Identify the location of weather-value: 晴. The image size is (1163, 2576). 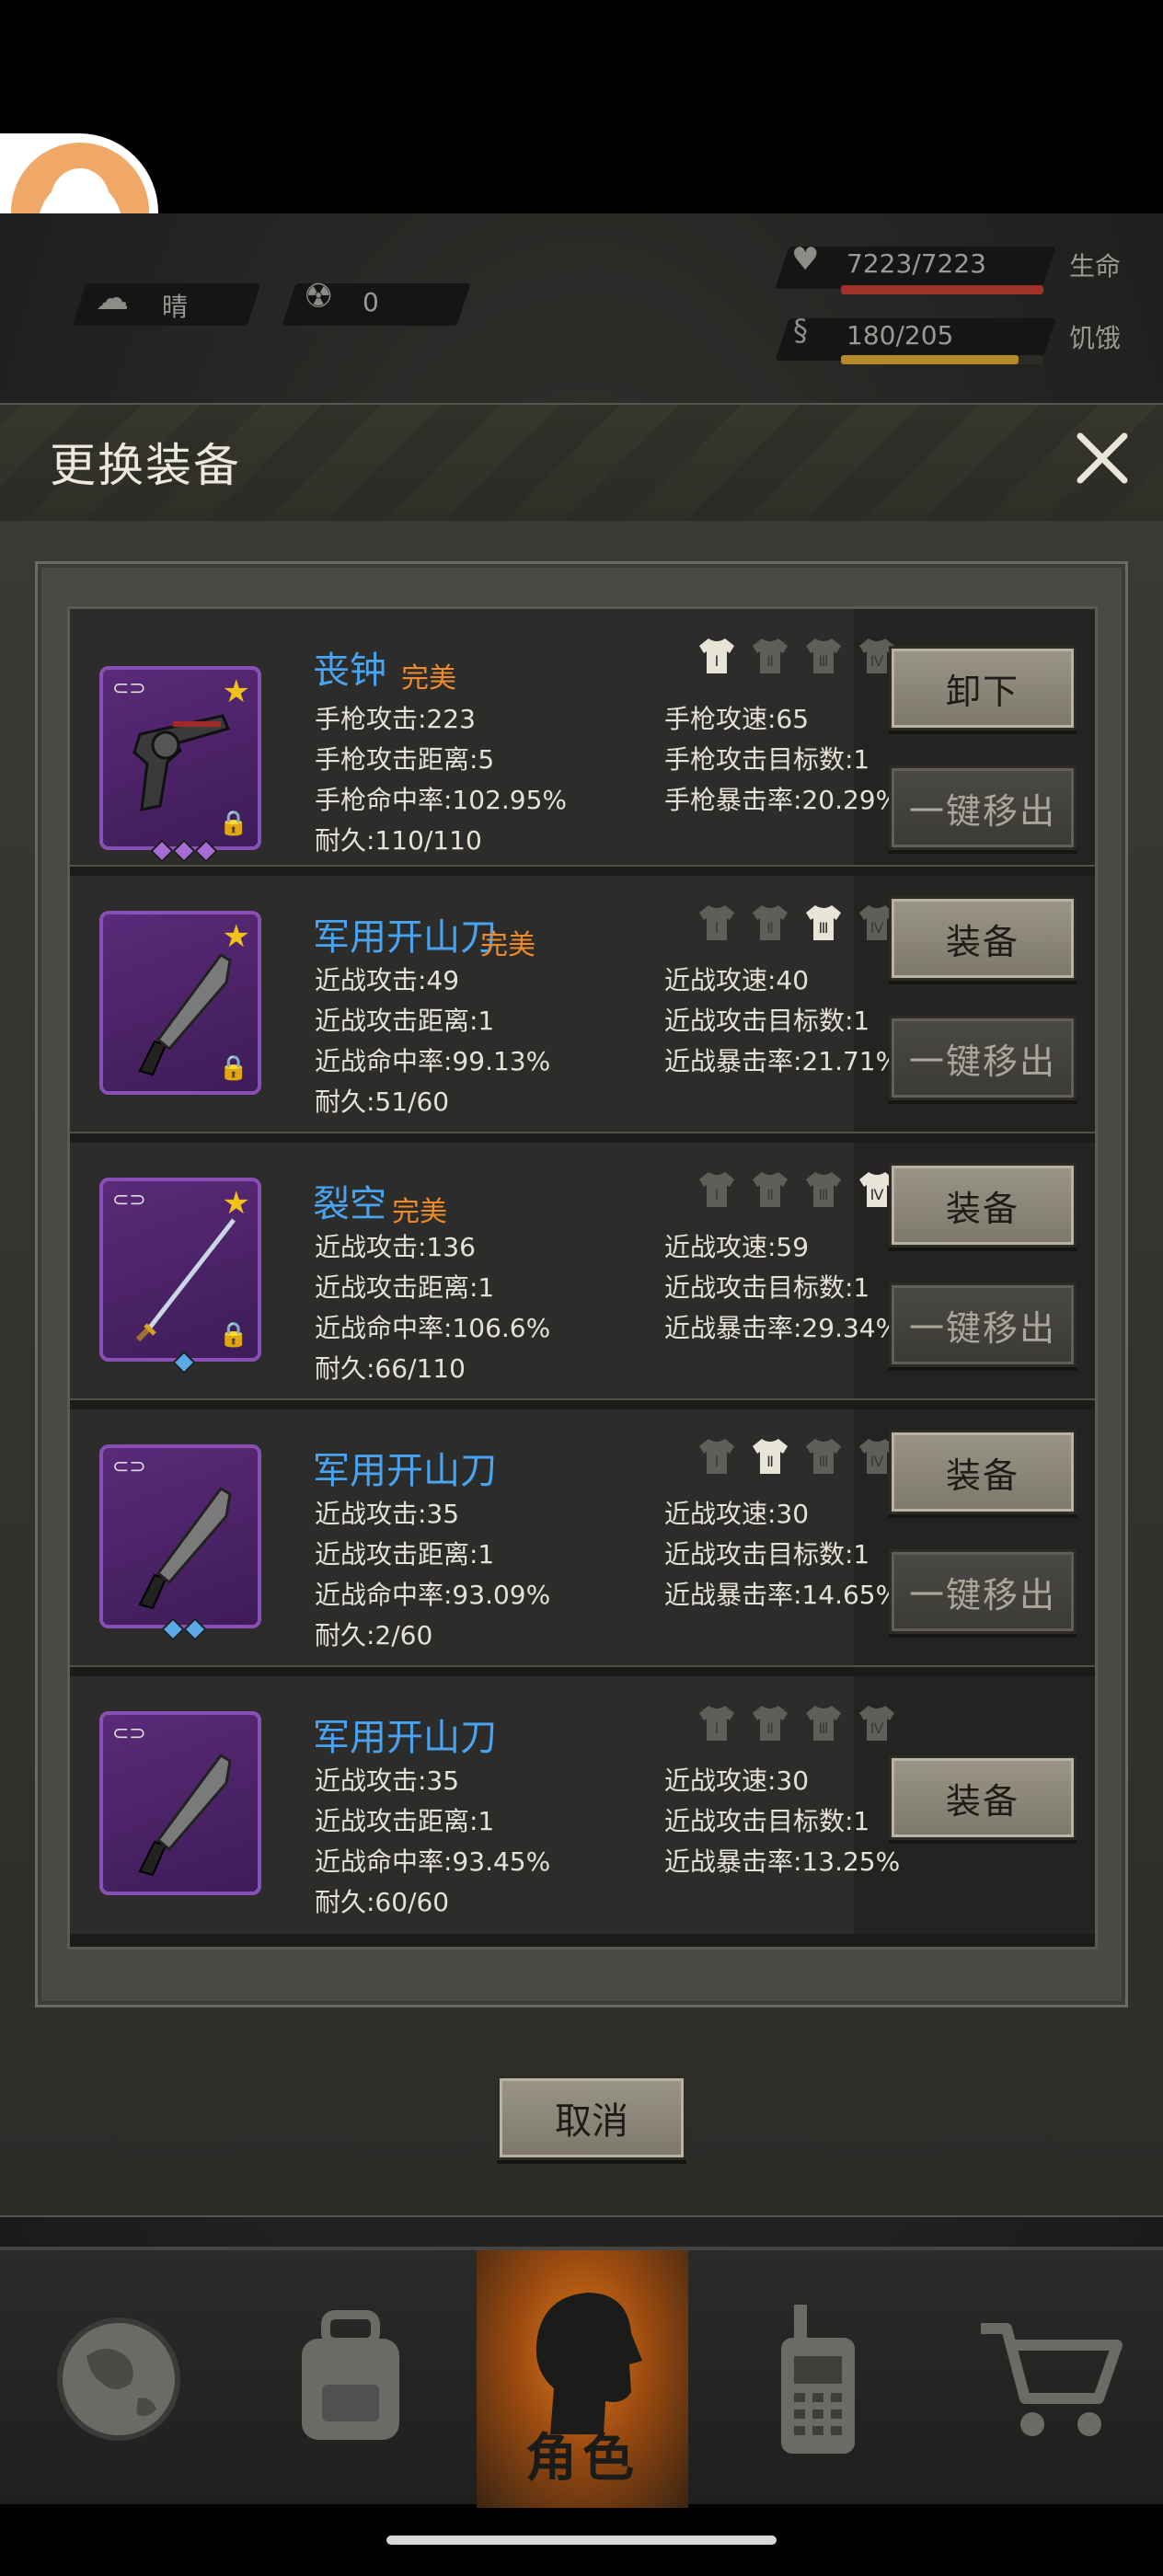
(176, 307).